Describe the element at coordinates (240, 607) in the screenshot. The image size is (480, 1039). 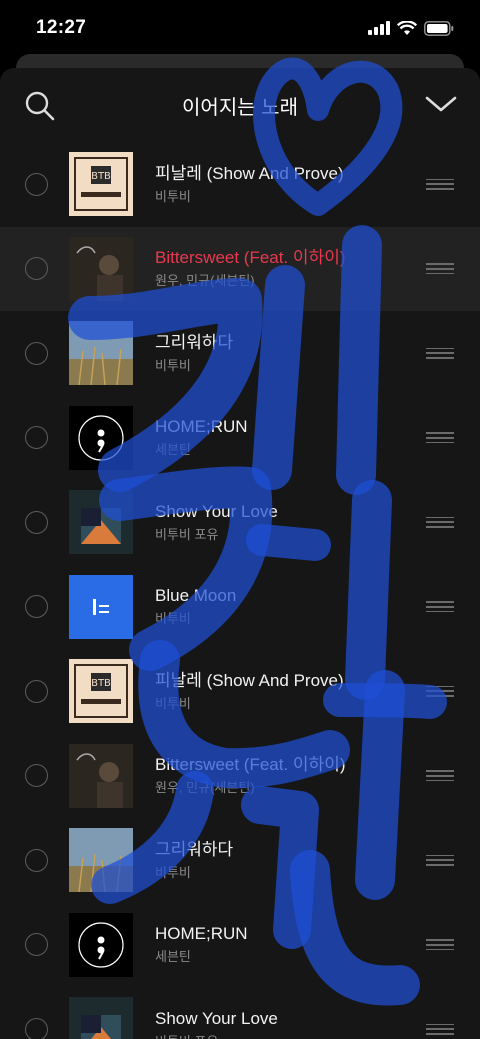
I see `track-row: Blue Moon 비투비` at that location.